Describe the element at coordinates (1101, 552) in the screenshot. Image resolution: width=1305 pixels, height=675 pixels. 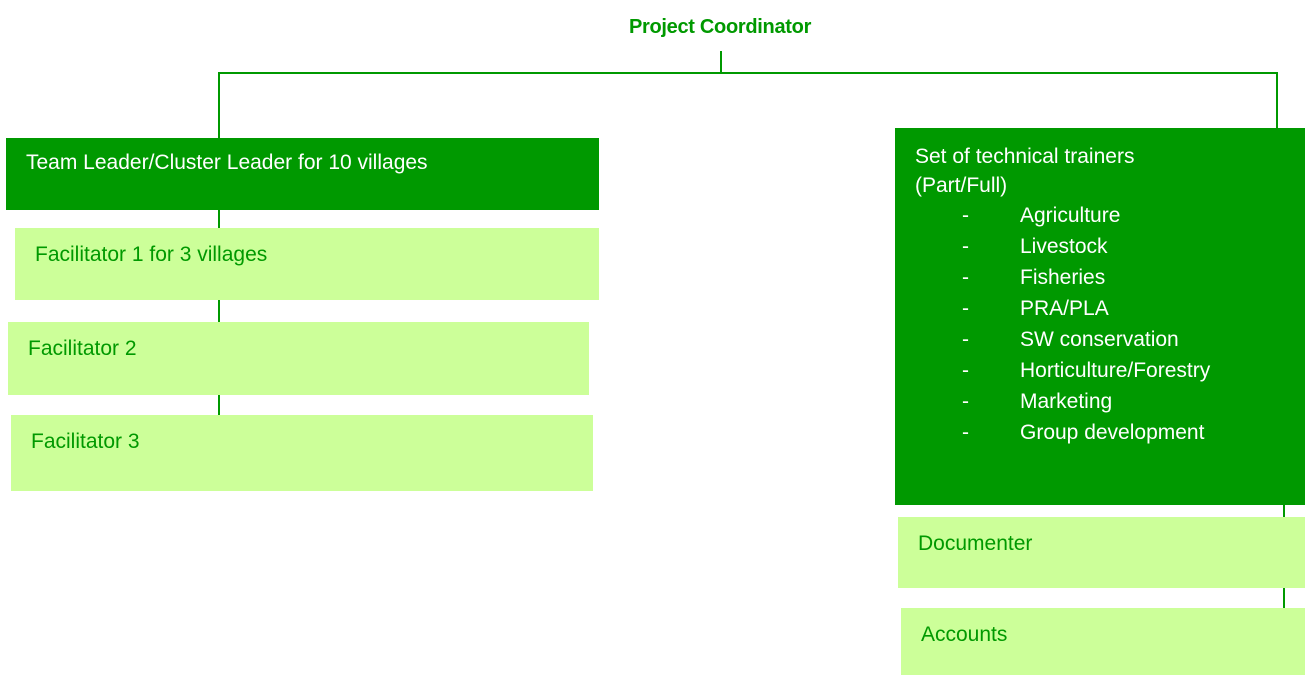
I see `documenter-box: Documenter` at that location.